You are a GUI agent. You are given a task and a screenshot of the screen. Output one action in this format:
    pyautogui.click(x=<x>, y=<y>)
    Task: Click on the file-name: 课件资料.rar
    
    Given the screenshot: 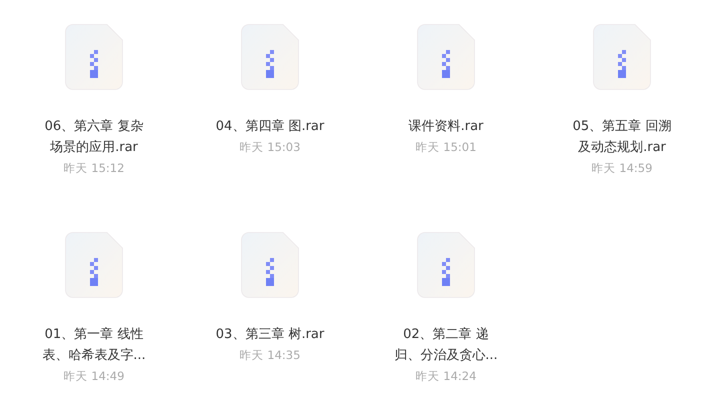 What is the action you would take?
    pyautogui.click(x=446, y=126)
    